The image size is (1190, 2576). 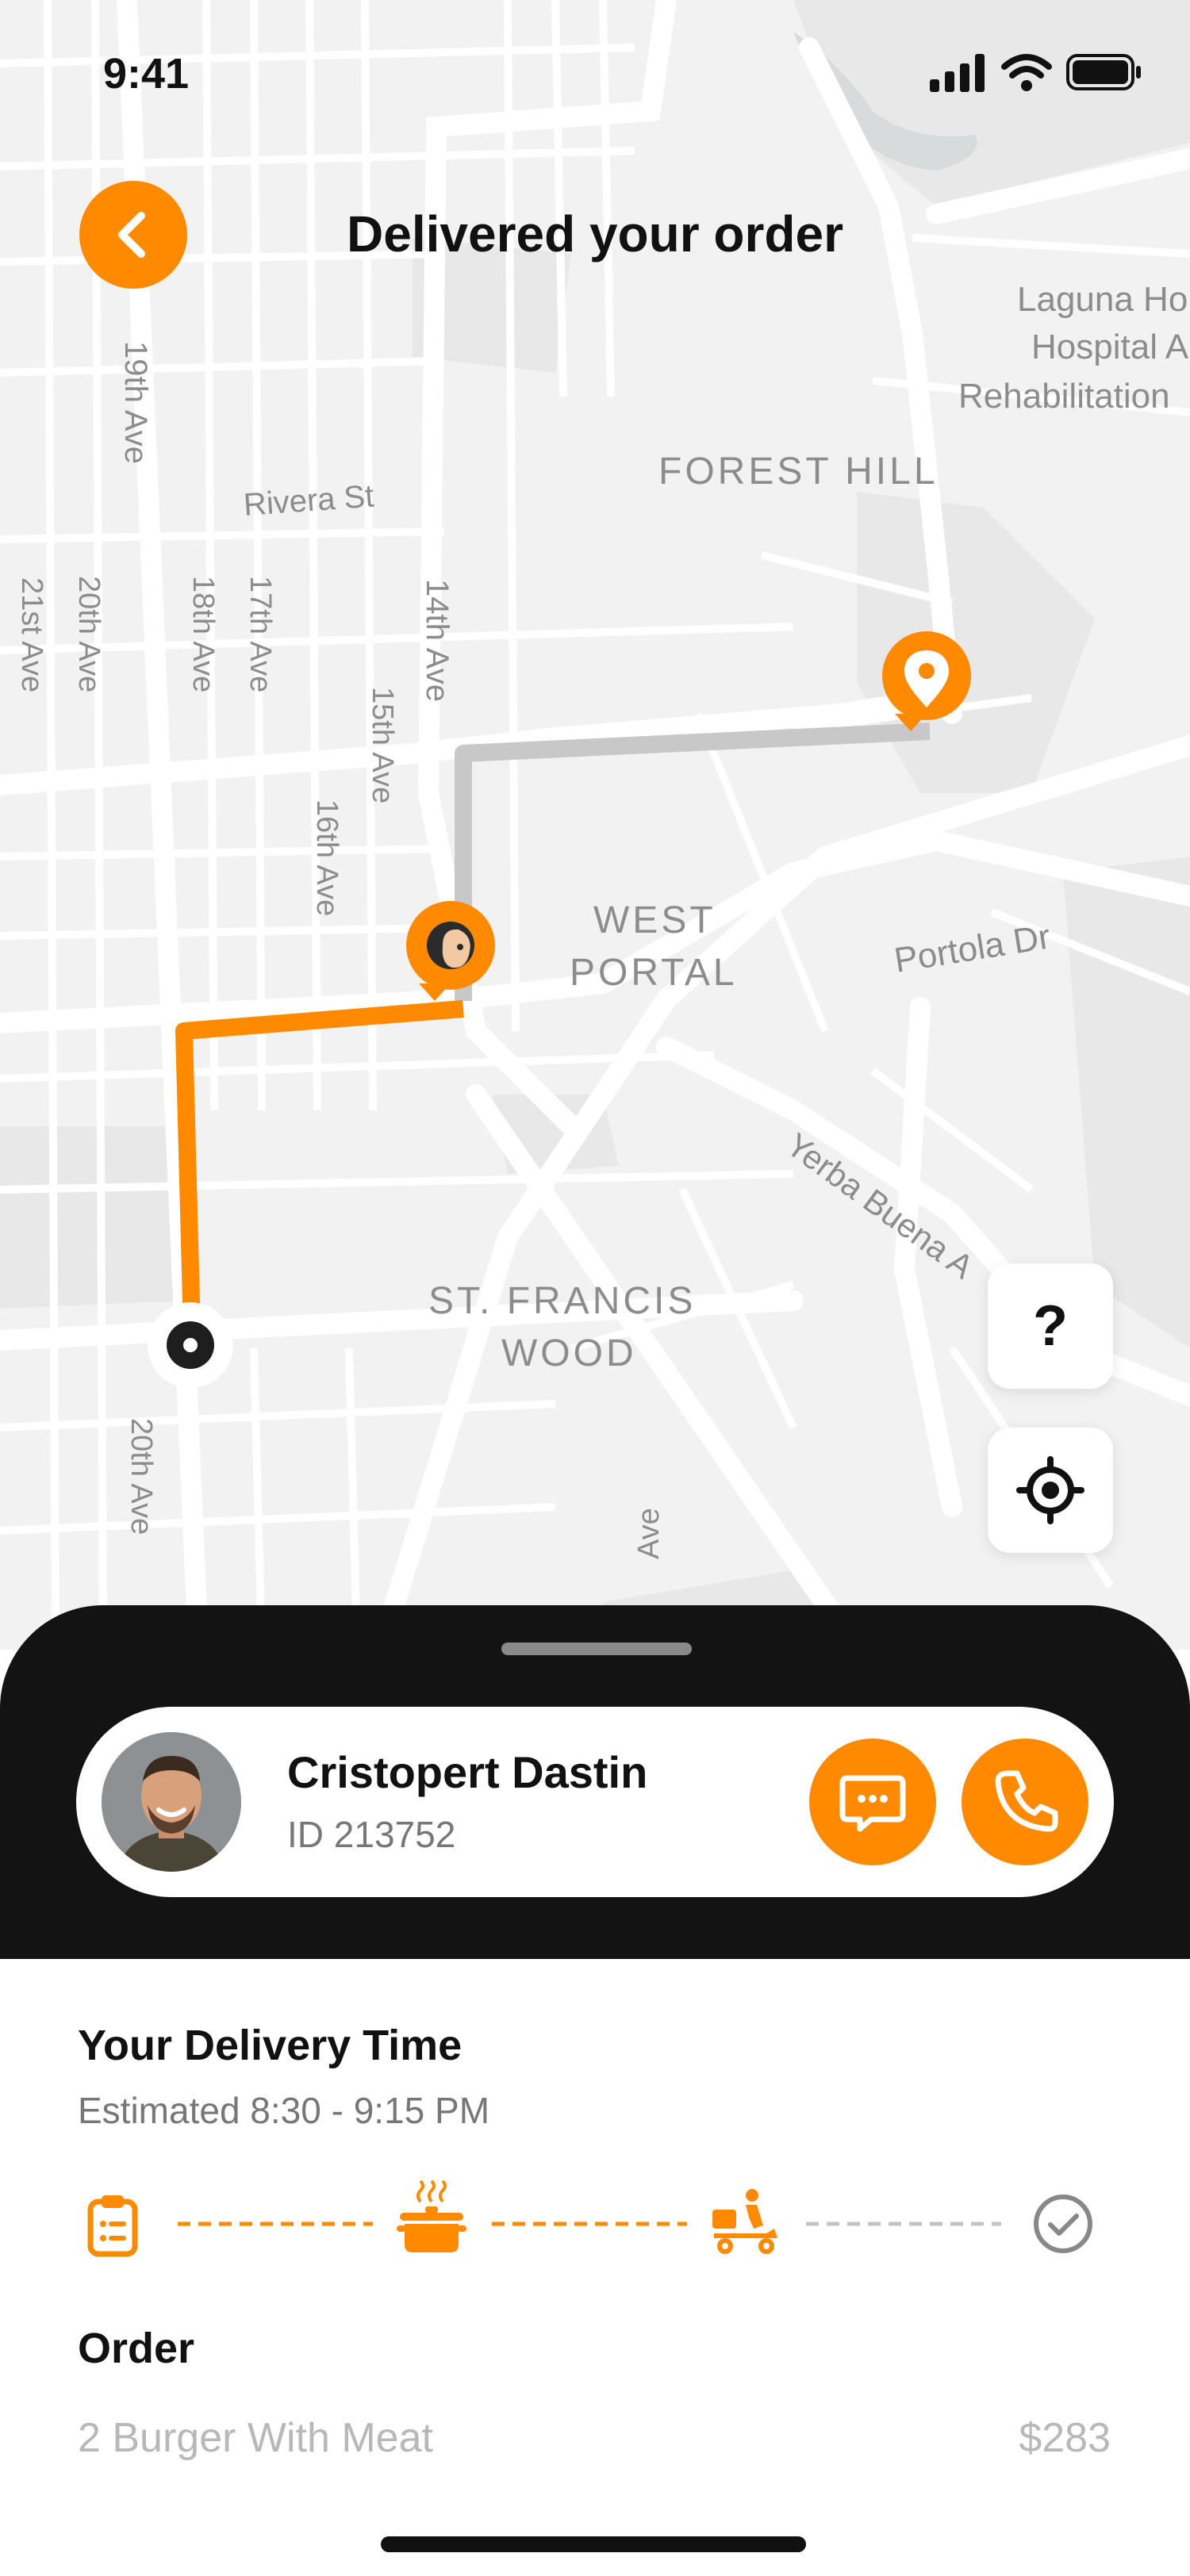 What do you see at coordinates (1103, 72) in the screenshot?
I see `battery-icon` at bounding box center [1103, 72].